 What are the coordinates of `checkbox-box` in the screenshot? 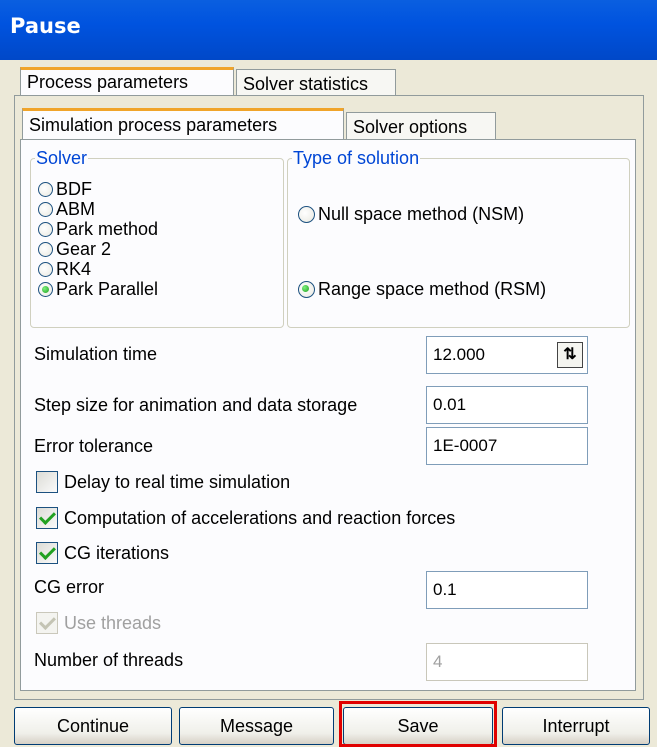 It's located at (47, 482).